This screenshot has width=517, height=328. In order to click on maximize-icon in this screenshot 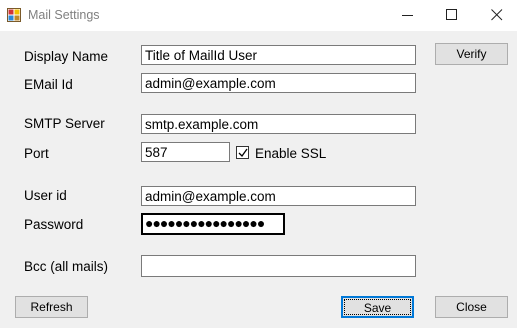, I will do `click(451, 14)`.